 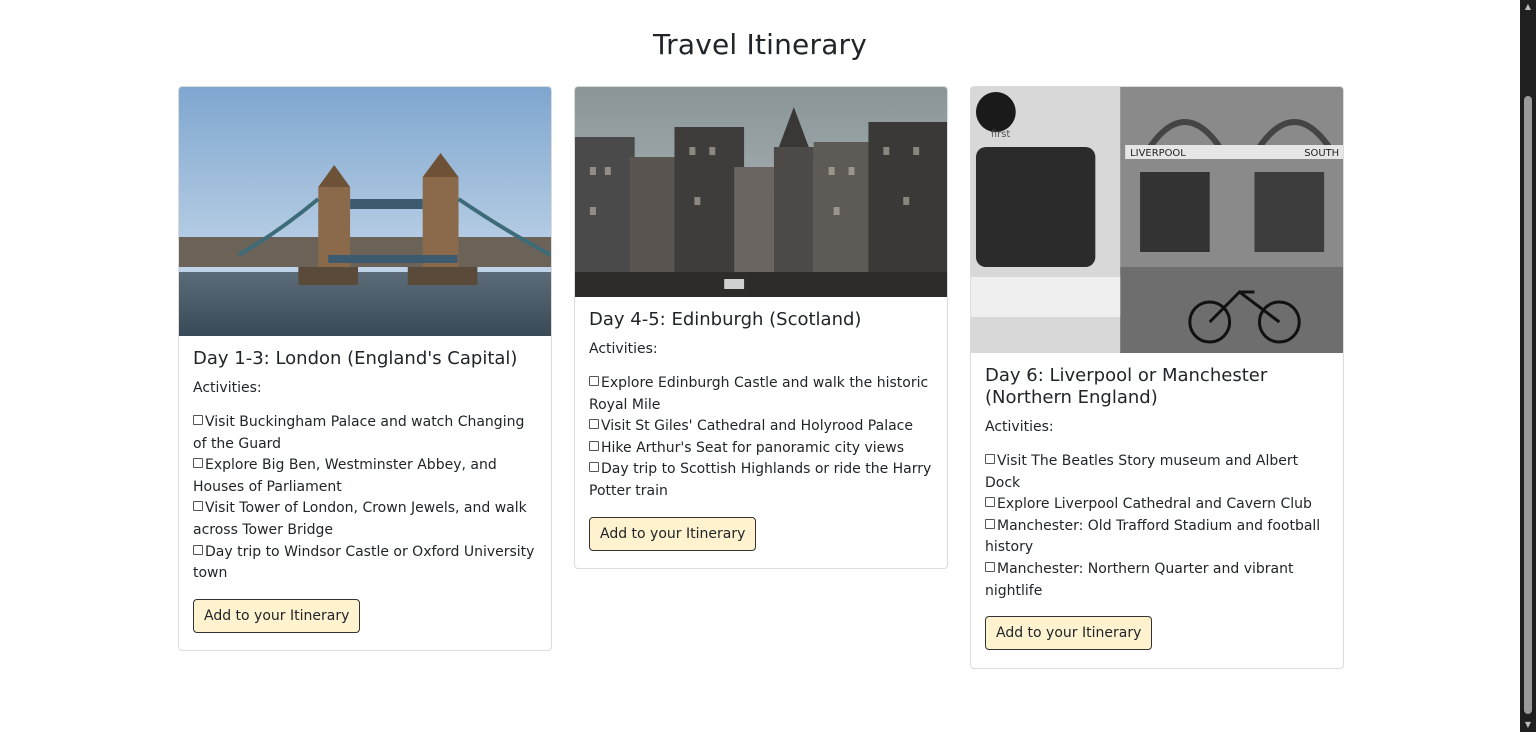 I want to click on scroll-down-arrow-icon: ▼, so click(x=1528, y=725).